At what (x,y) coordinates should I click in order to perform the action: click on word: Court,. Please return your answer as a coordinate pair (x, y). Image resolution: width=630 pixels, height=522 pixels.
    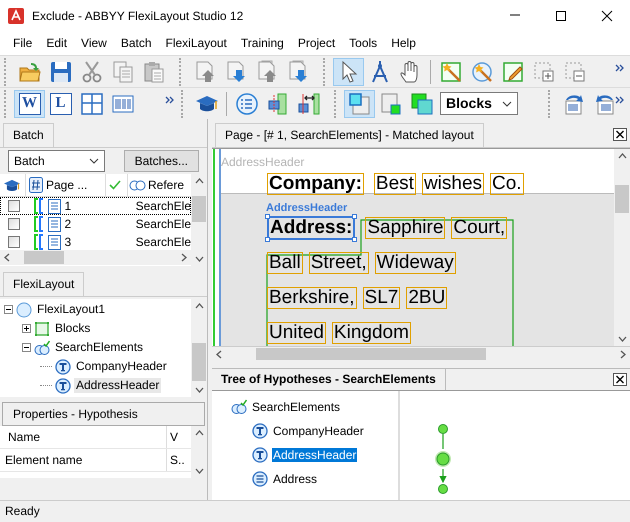
    Looking at the image, I should click on (479, 228).